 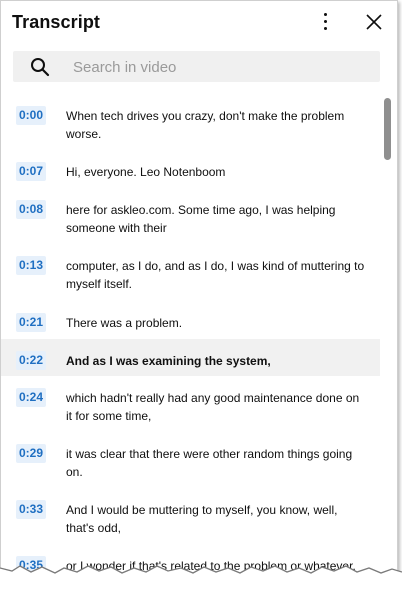 What do you see at coordinates (31, 397) in the screenshot?
I see `timestamp: 0:24` at bounding box center [31, 397].